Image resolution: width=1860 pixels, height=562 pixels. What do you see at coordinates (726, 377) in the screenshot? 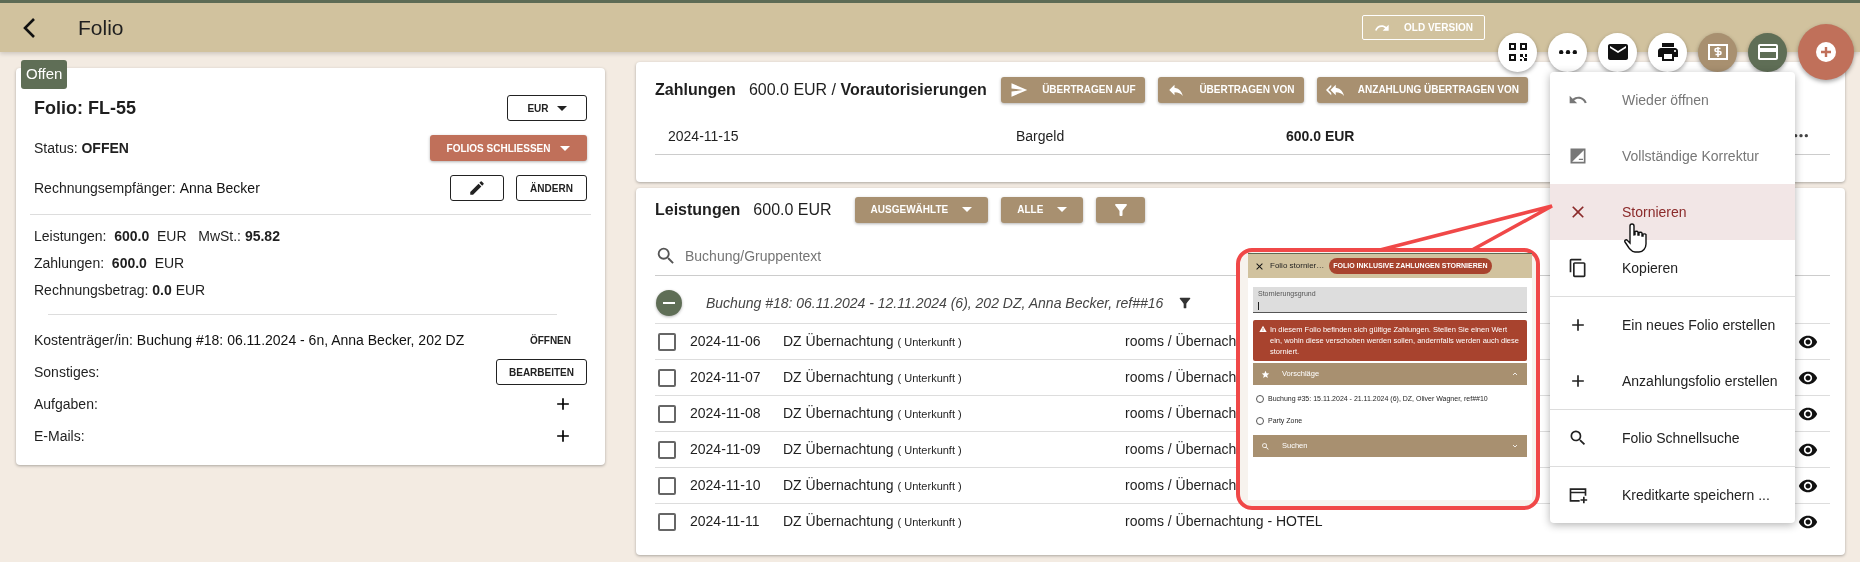
I see `service-date: 2024-11-07` at bounding box center [726, 377].